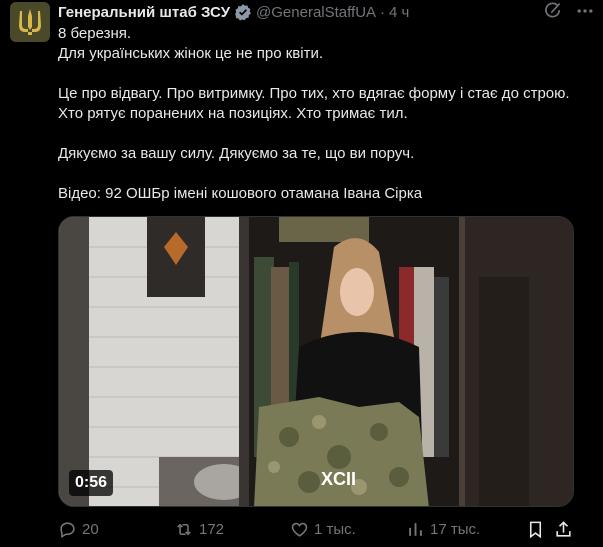  Describe the element at coordinates (335, 529) in the screenshot. I see `like-count: 1 тыс.` at that location.